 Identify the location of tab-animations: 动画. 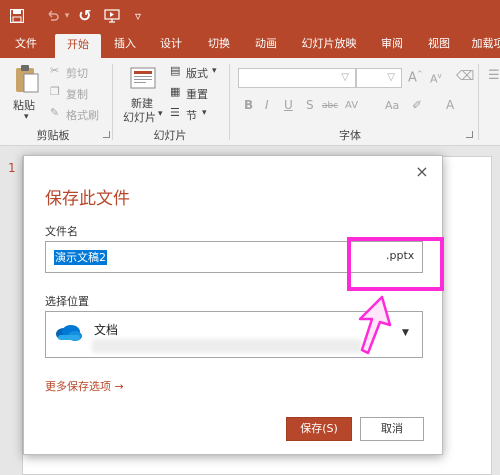
(266, 45).